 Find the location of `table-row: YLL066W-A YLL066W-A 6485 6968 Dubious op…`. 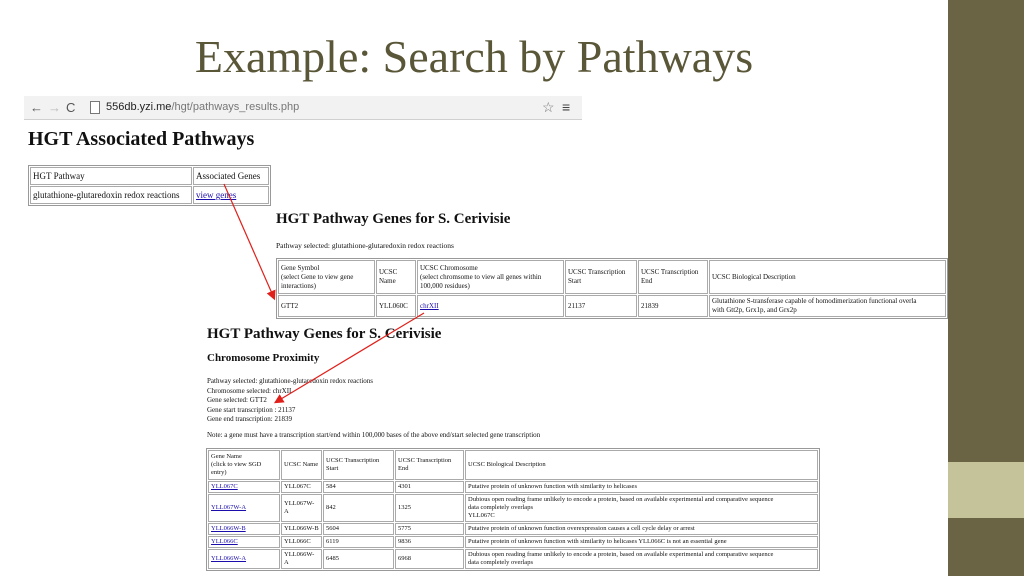

table-row: YLL066W-A YLL066W-A 6485 6968 Dubious op… is located at coordinates (513, 559).